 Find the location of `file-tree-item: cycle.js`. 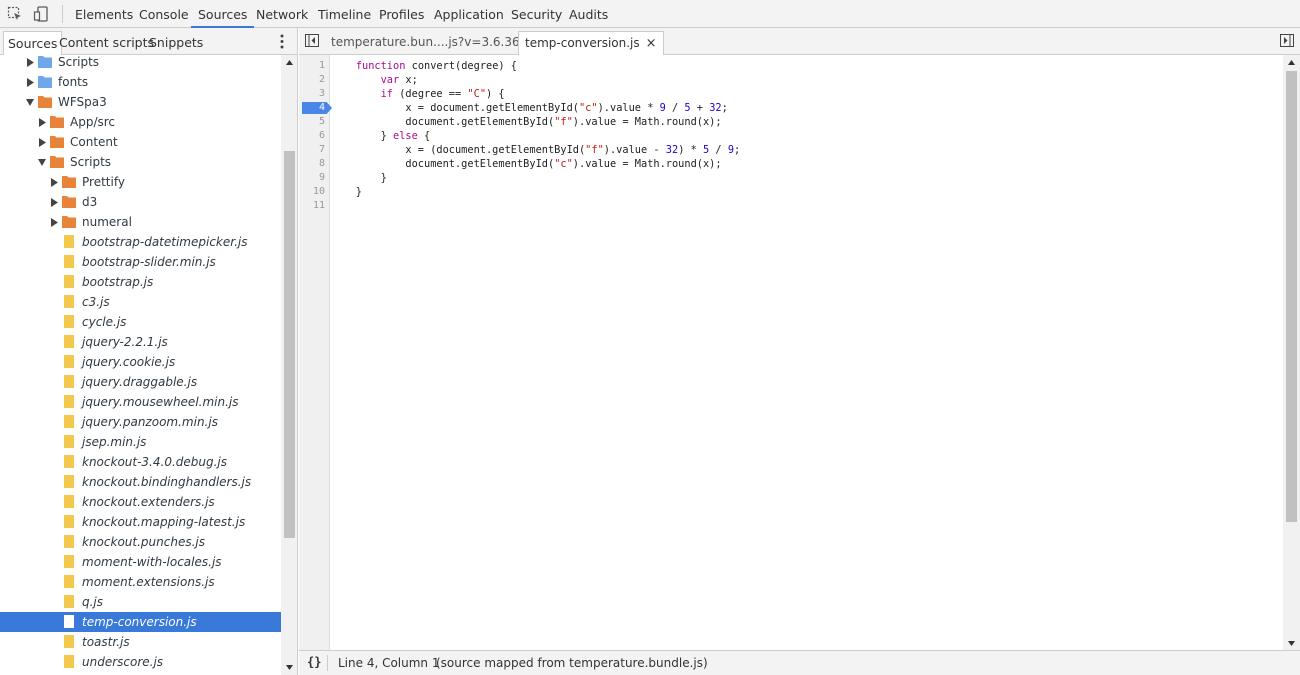

file-tree-item: cycle.js is located at coordinates (140, 322).